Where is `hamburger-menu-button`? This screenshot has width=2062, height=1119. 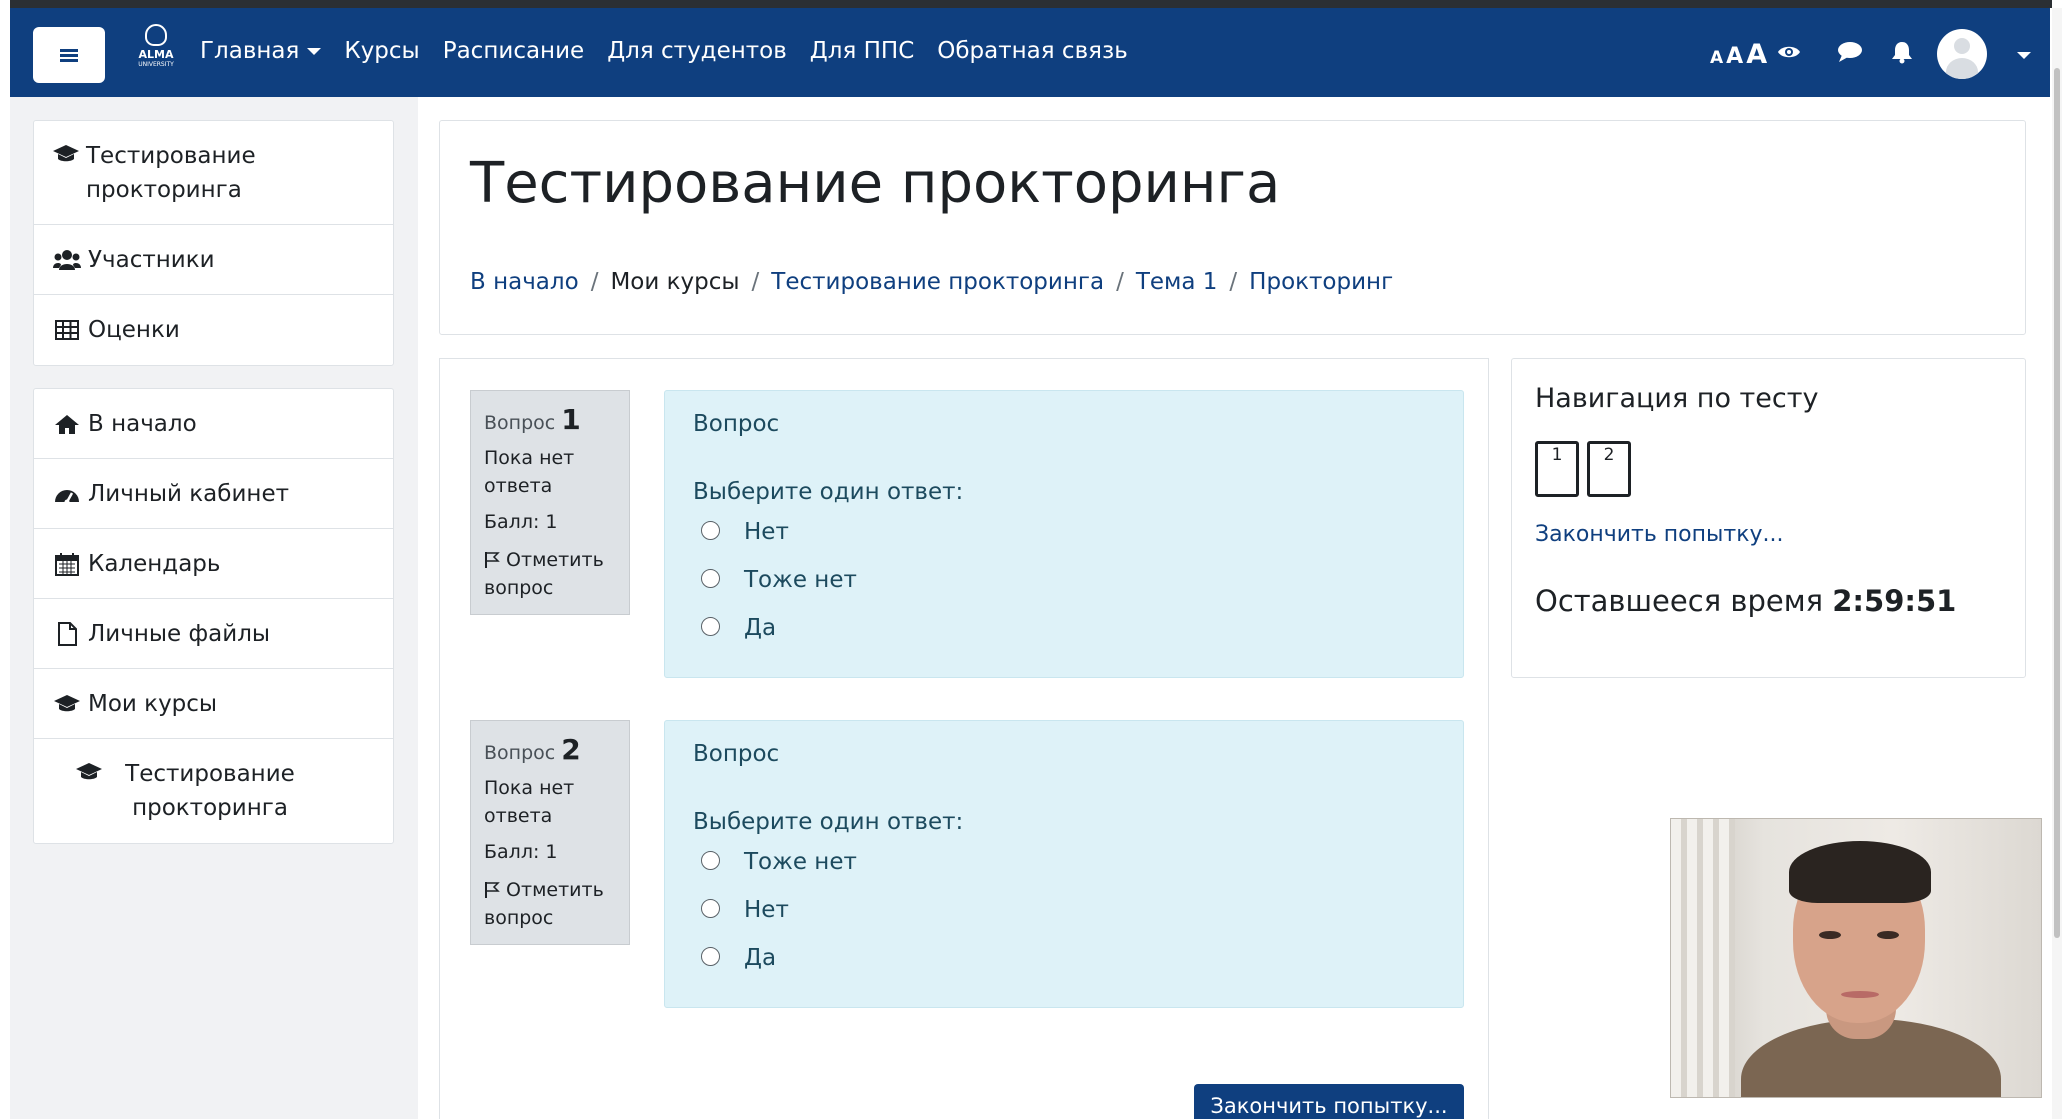
hamburger-menu-button is located at coordinates (69, 55).